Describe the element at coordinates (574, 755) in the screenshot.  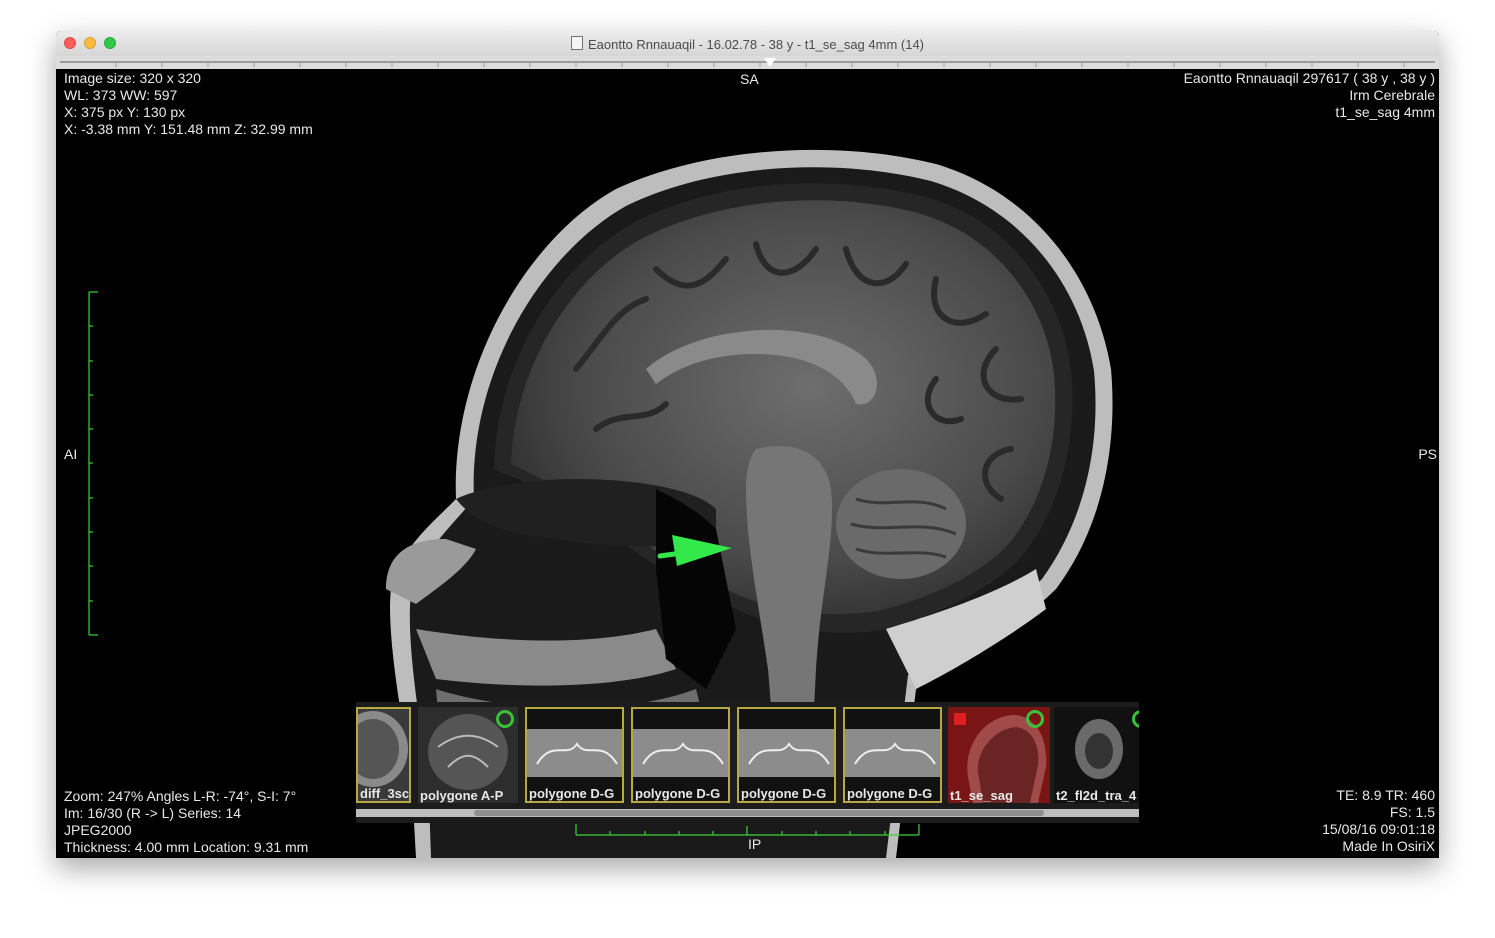
I see `thumbnail-polygone-d-g-1: polygone D-G` at that location.